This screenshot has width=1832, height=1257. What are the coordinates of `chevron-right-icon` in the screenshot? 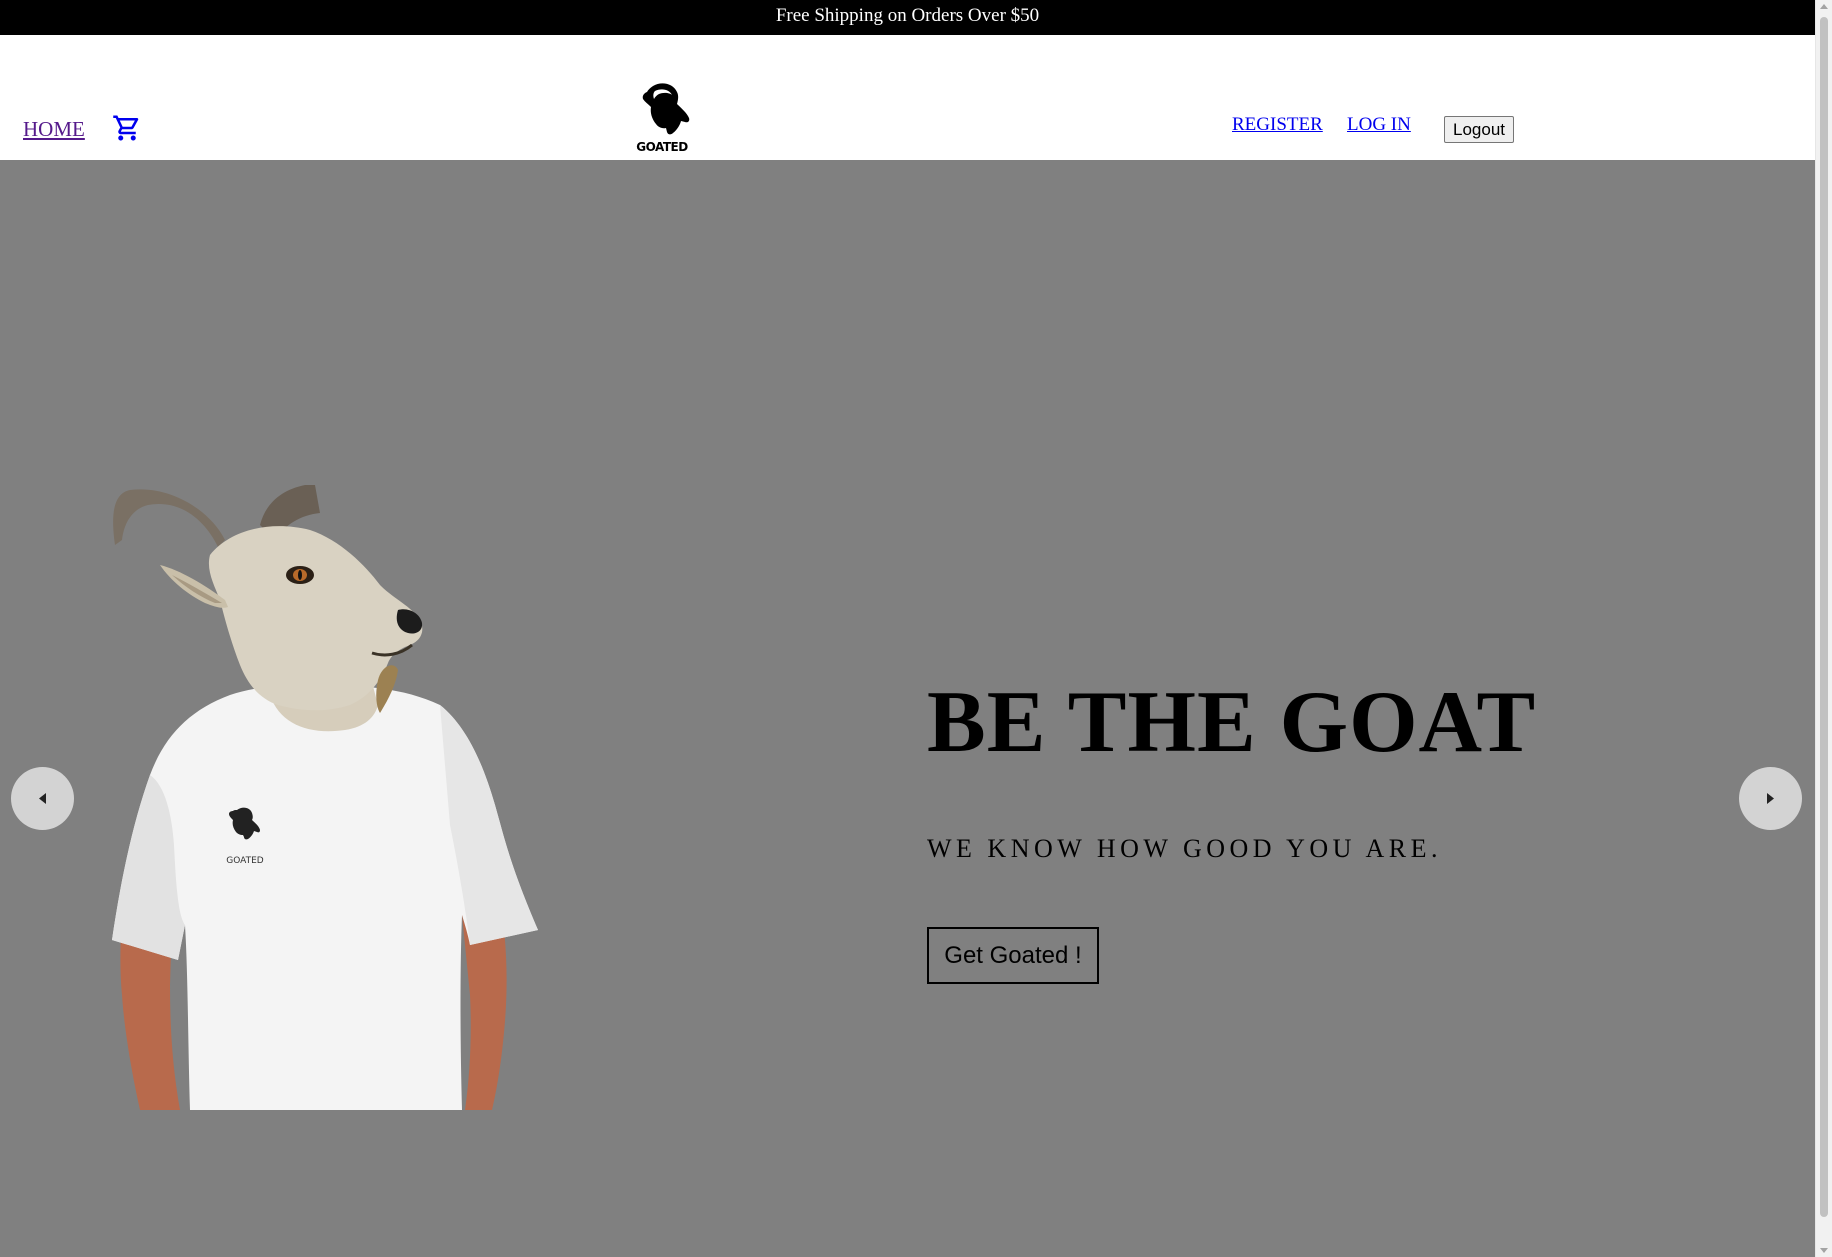 It's located at (1770, 798).